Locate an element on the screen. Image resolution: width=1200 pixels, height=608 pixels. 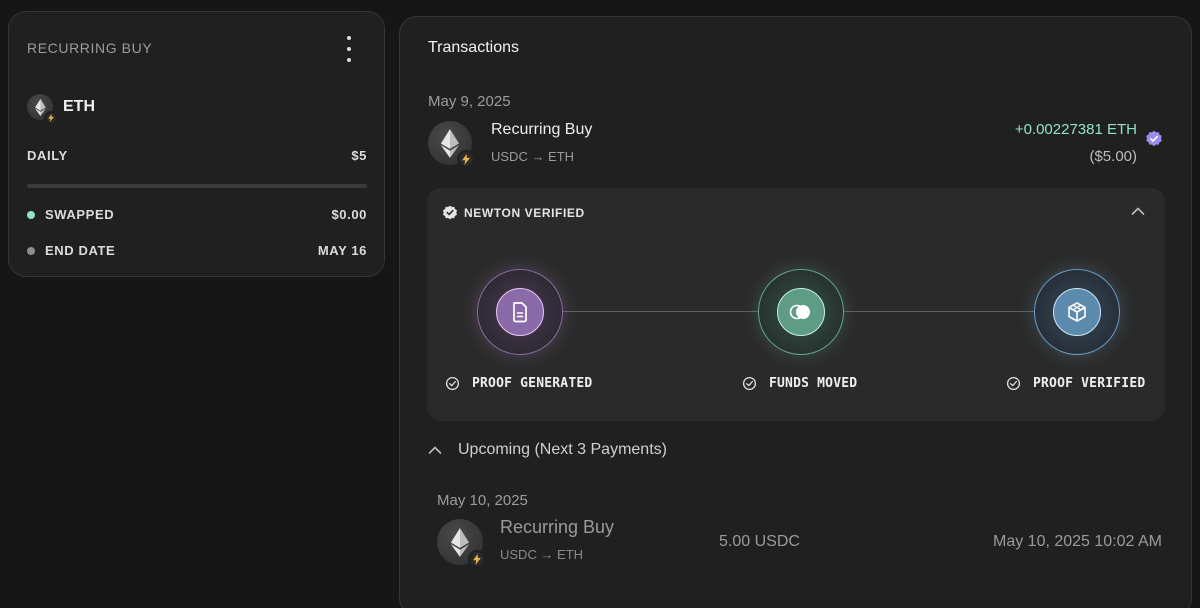
step-proof-verified is located at coordinates (1077, 312).